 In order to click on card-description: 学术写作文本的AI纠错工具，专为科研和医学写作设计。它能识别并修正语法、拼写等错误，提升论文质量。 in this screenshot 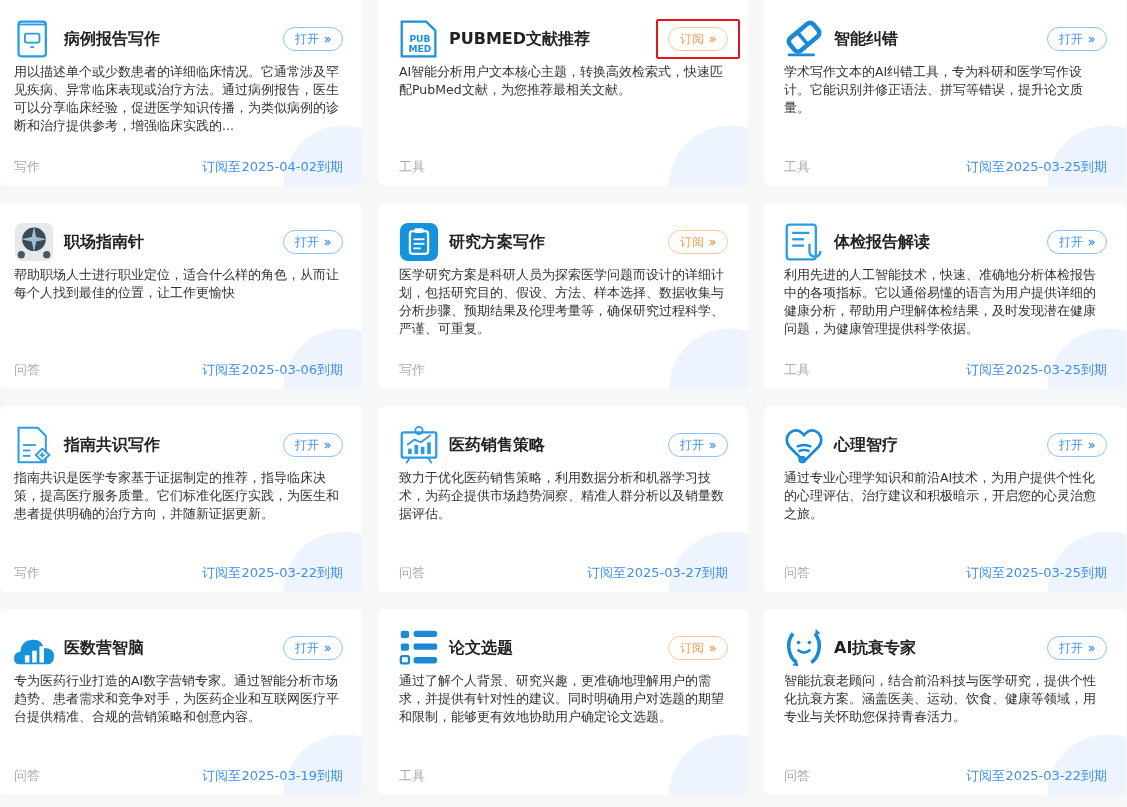, I will do `click(934, 90)`.